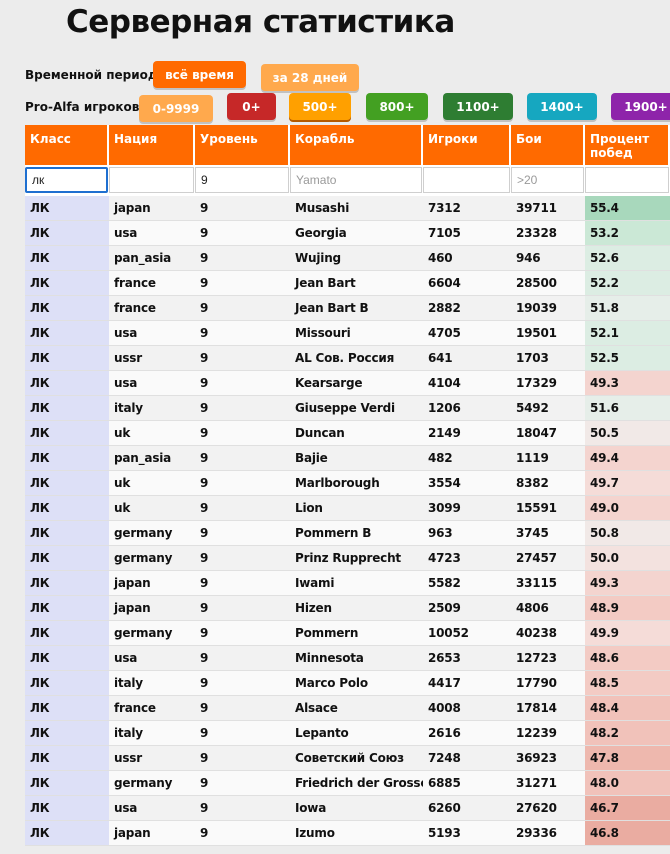 Image resolution: width=670 pixels, height=854 pixels. What do you see at coordinates (356, 145) in the screenshot?
I see `col-header-ship: Корабль` at bounding box center [356, 145].